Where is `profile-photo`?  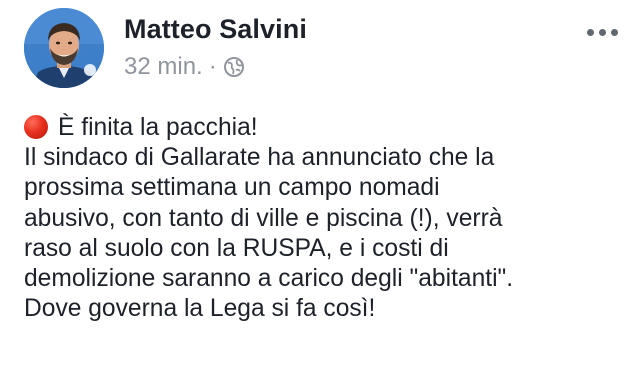
profile-photo is located at coordinates (64, 48).